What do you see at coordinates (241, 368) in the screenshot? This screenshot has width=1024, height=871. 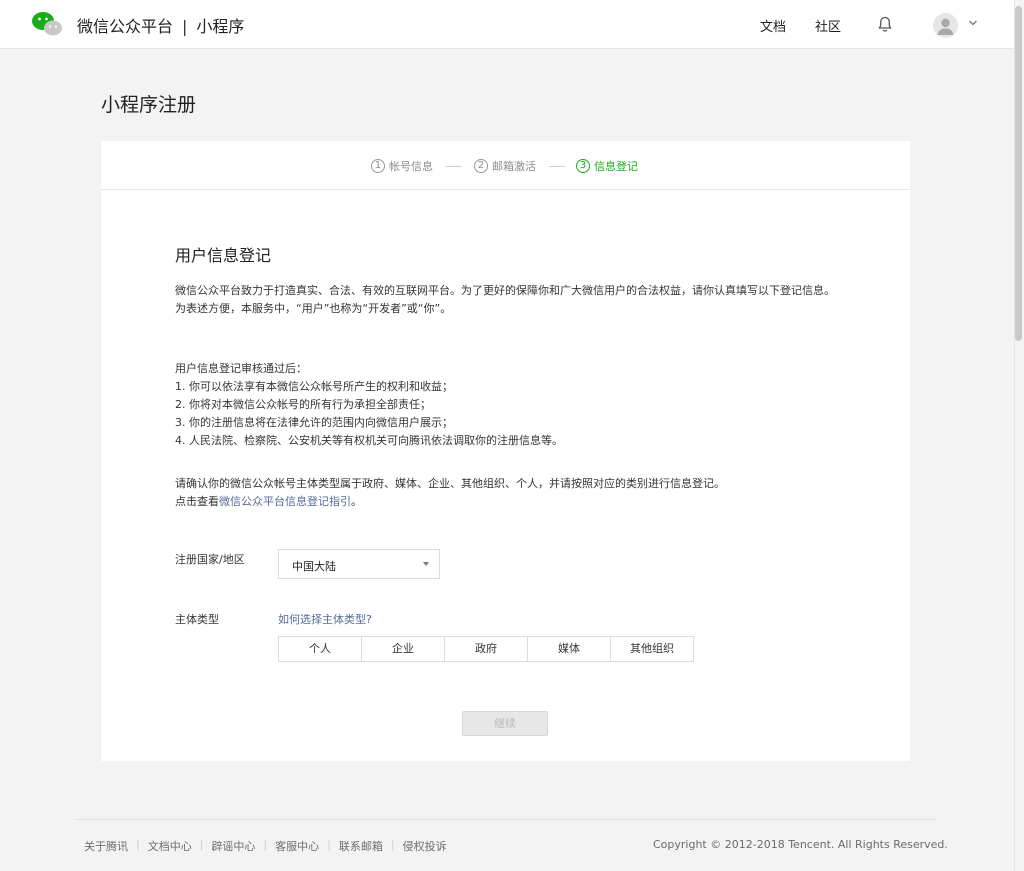 I see `after-approval-heading: 用户信息登记审核通过后：` at bounding box center [241, 368].